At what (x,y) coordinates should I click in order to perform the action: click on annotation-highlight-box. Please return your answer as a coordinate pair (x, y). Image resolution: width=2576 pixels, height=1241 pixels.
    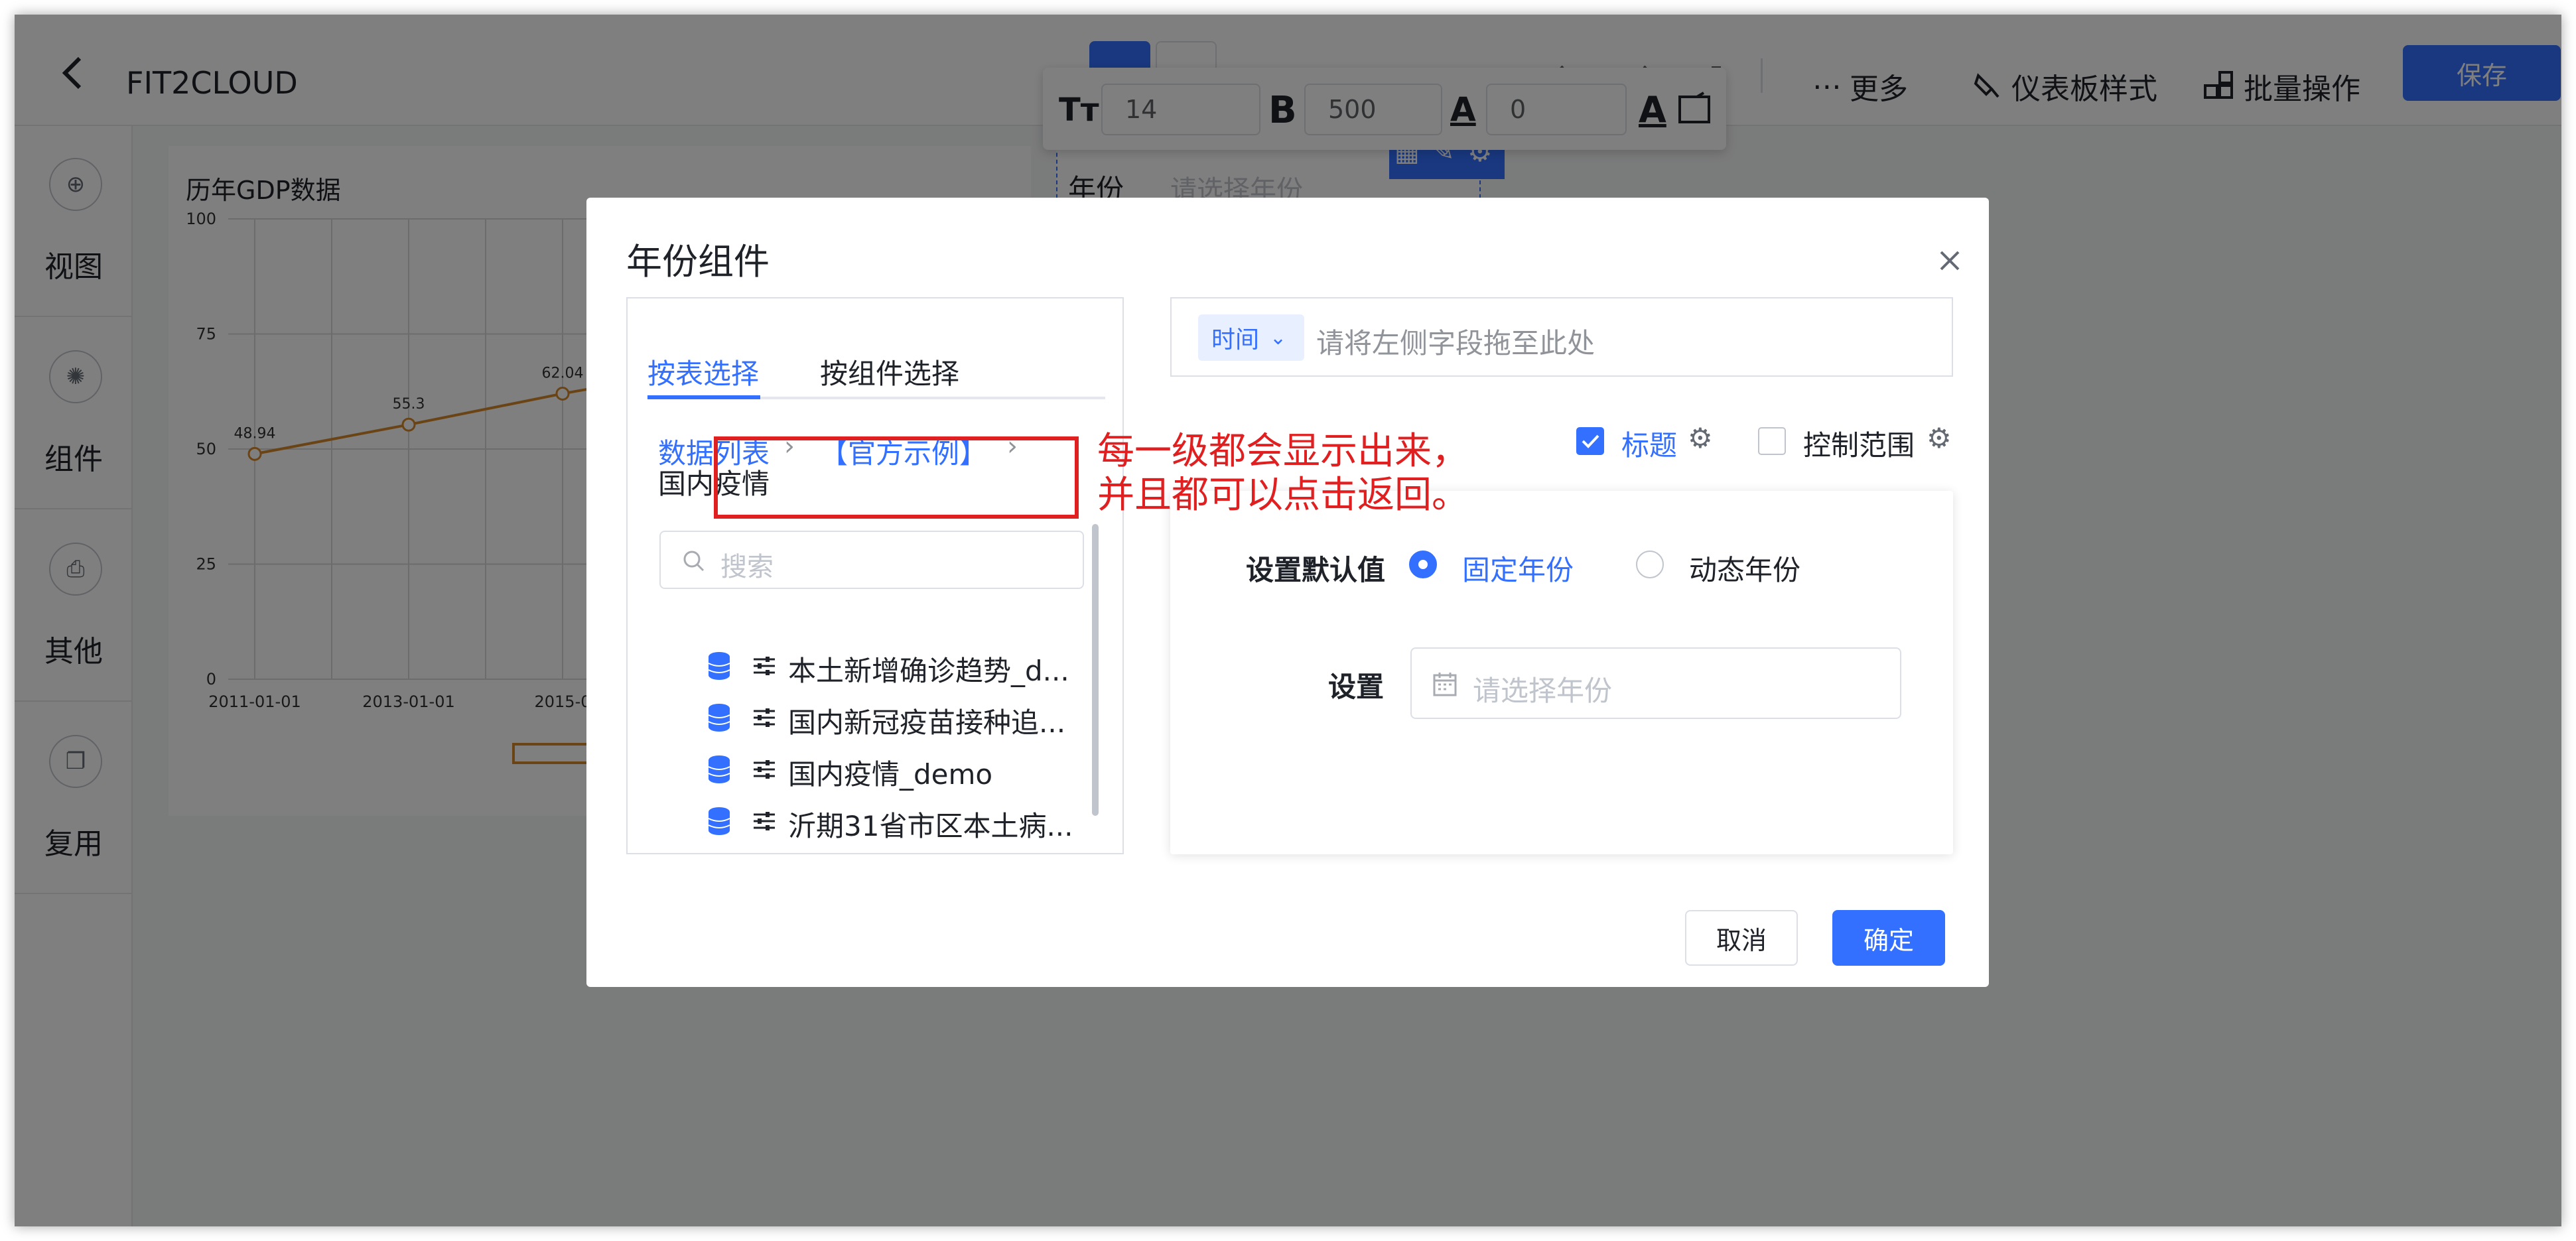
    Looking at the image, I should click on (897, 477).